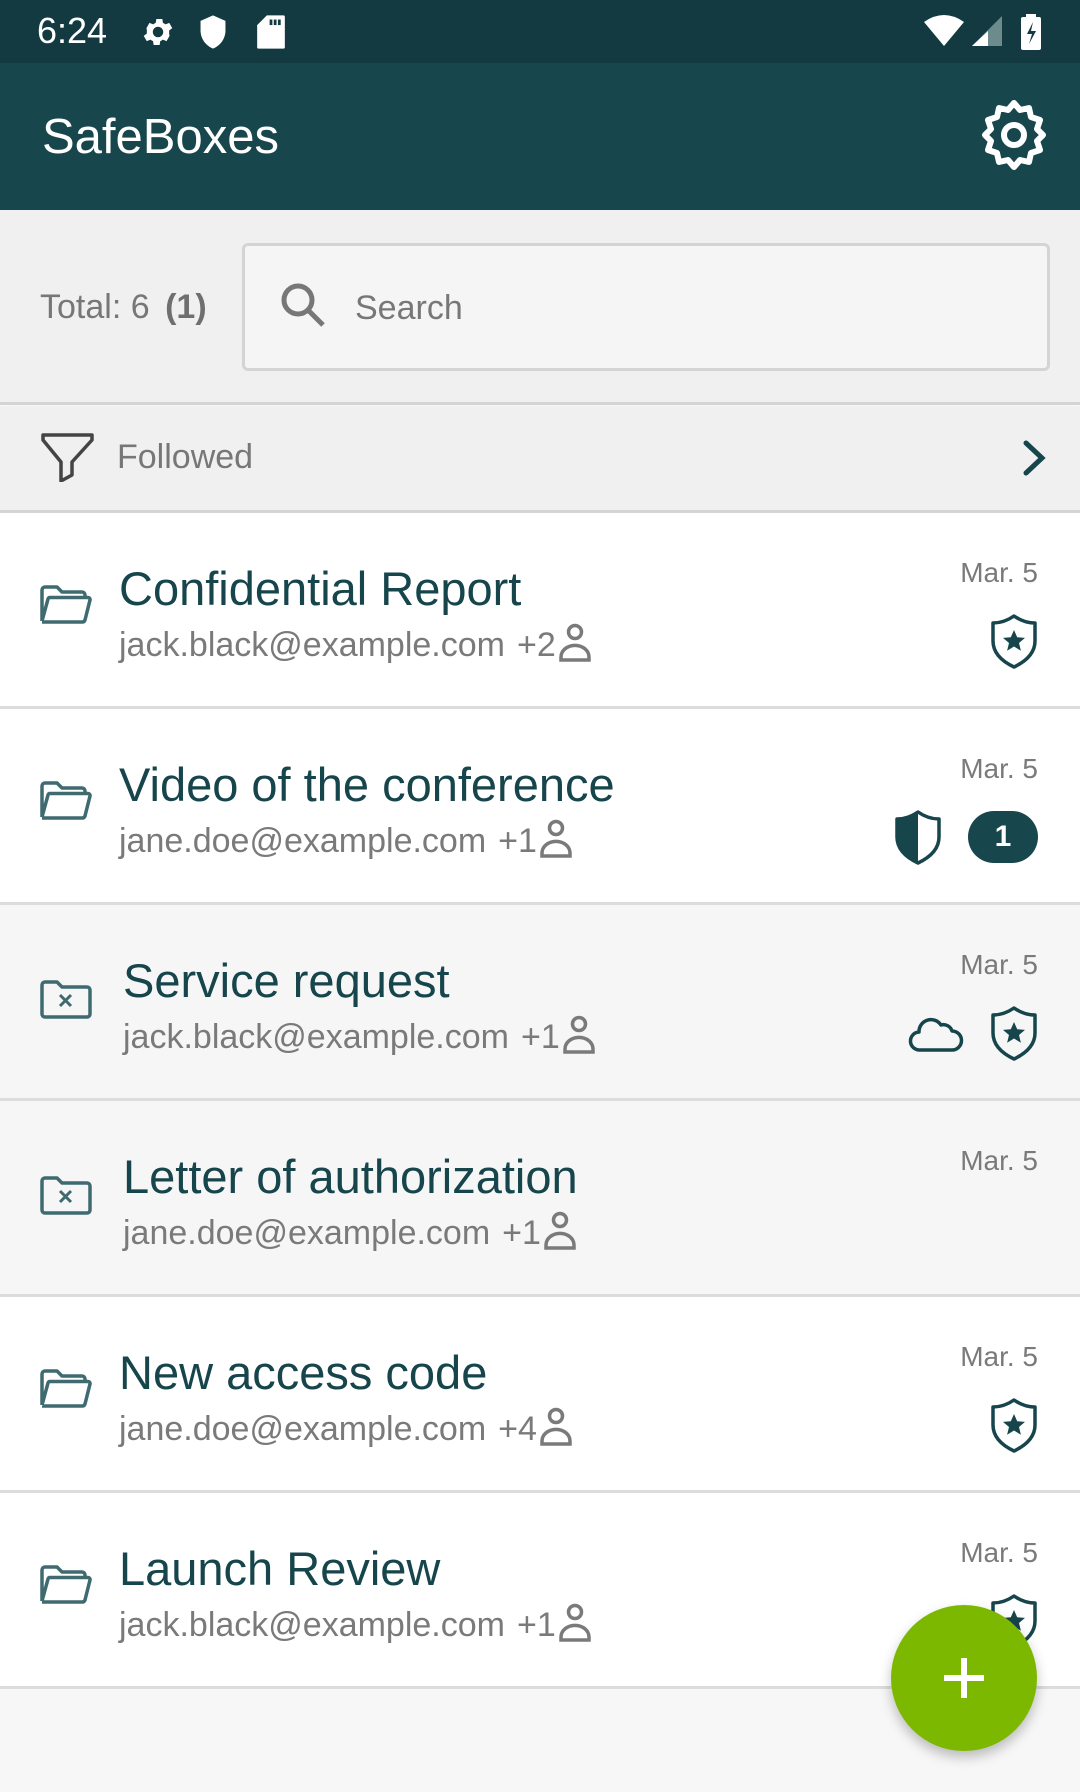 The image size is (1080, 1792). I want to click on participants-extra-count: +4, so click(517, 1429).